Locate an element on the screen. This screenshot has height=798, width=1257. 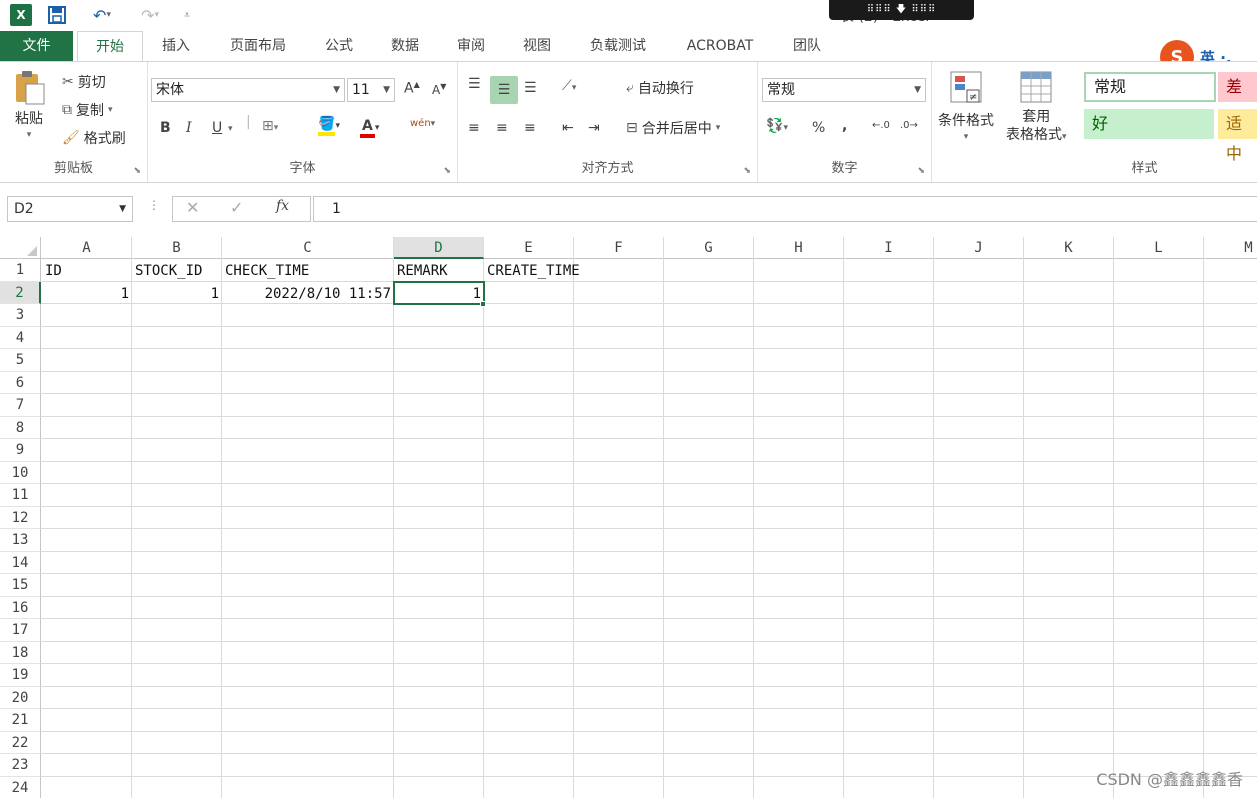
italic-button: I is located at coordinates (189, 128).